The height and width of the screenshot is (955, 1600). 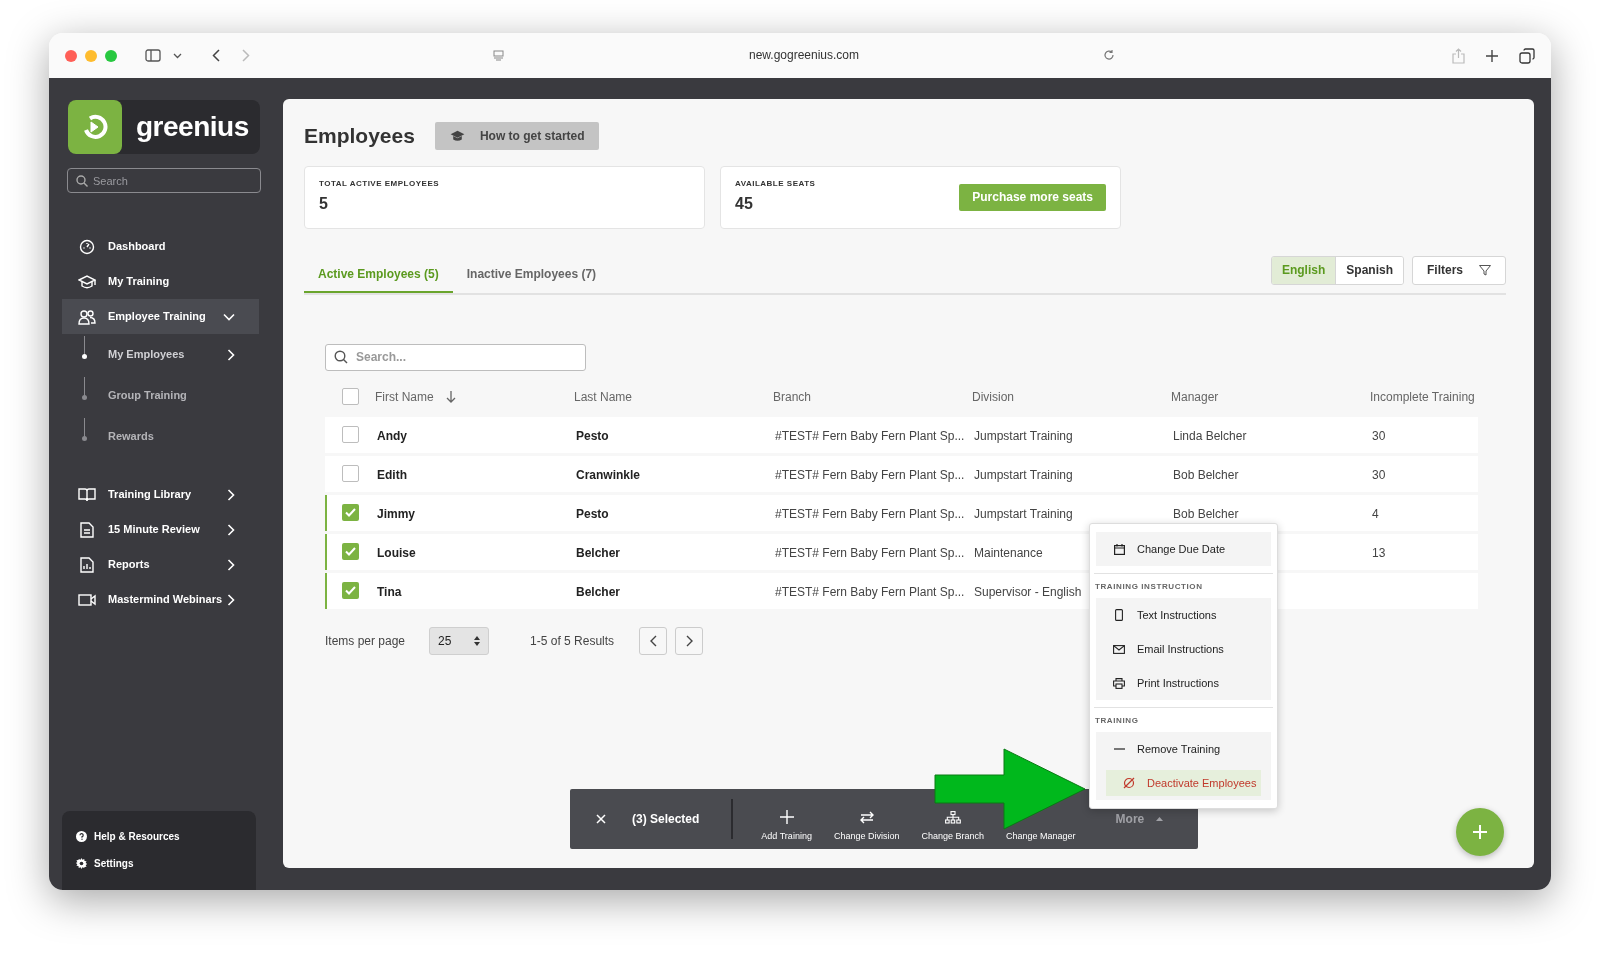 I want to click on stat-value: 45, so click(x=744, y=204).